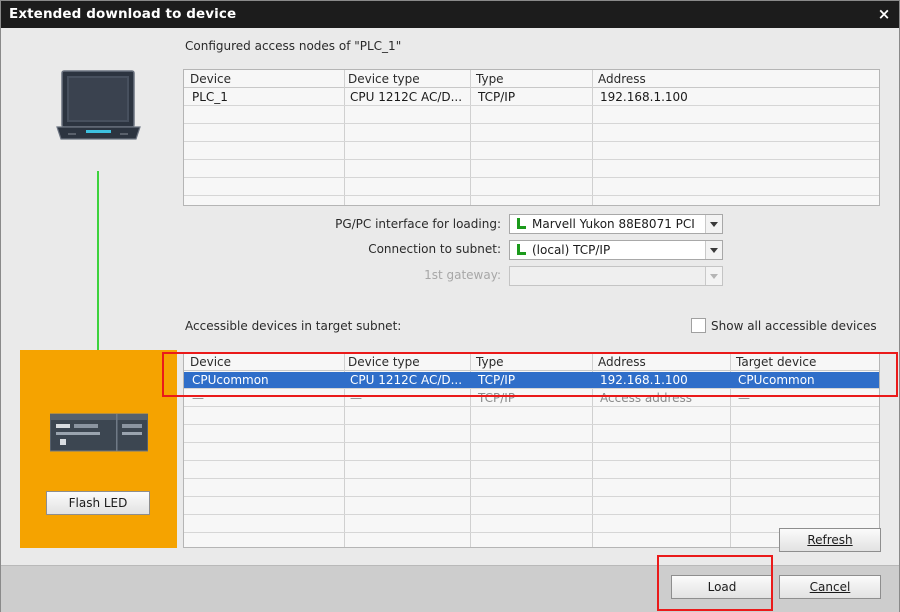  I want to click on show-all-checkbox, so click(698, 325).